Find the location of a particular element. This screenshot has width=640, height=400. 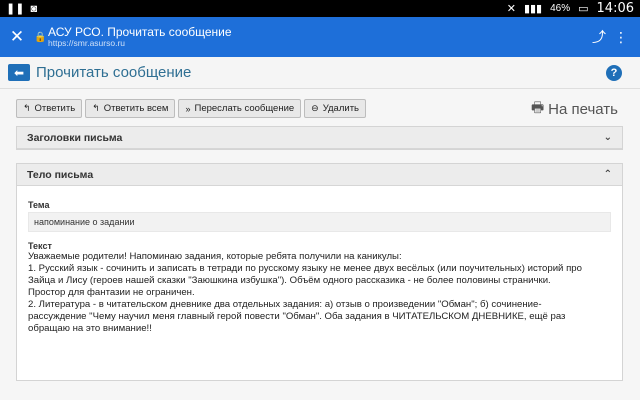

reply-all-button-label: Ответить всем is located at coordinates (136, 108).